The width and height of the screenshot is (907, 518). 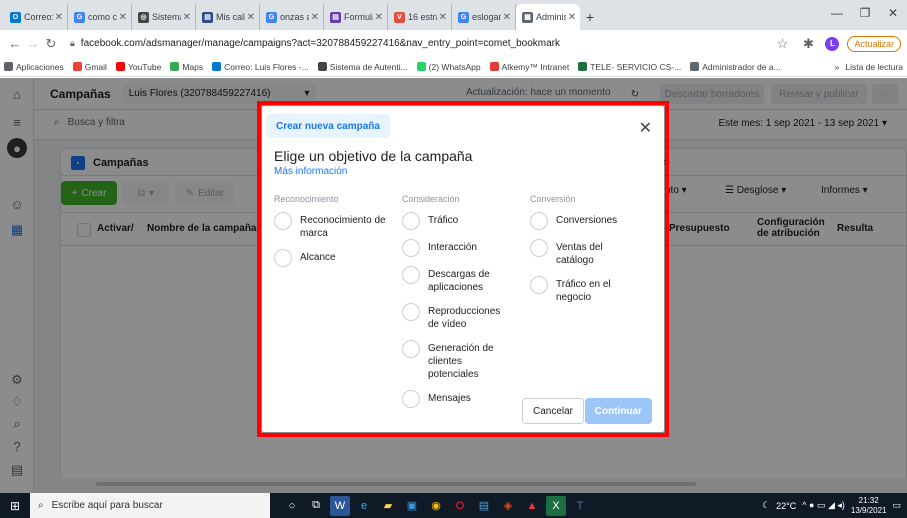 I want to click on column-heading: Consideración, so click(x=431, y=199).